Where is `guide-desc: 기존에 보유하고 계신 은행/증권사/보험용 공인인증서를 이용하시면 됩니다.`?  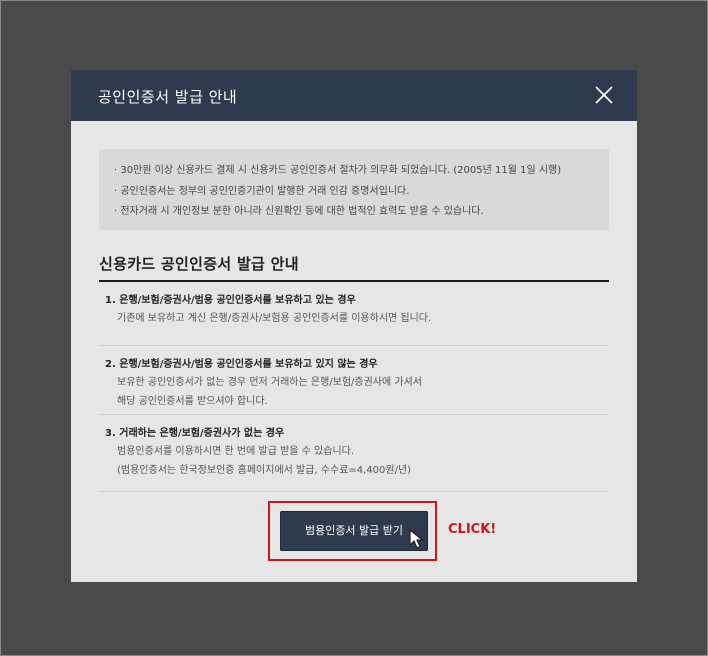 guide-desc: 기존에 보유하고 계신 은행/증권사/보험용 공인인증서를 이용하시면 됩니다. is located at coordinates (274, 318).